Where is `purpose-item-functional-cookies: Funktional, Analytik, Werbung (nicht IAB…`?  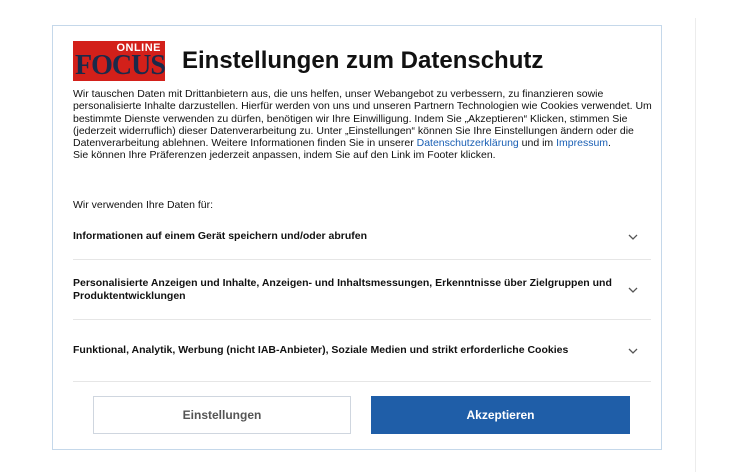
purpose-item-functional-cookies: Funktional, Analytik, Werbung (nicht IAB… is located at coordinates (362, 351).